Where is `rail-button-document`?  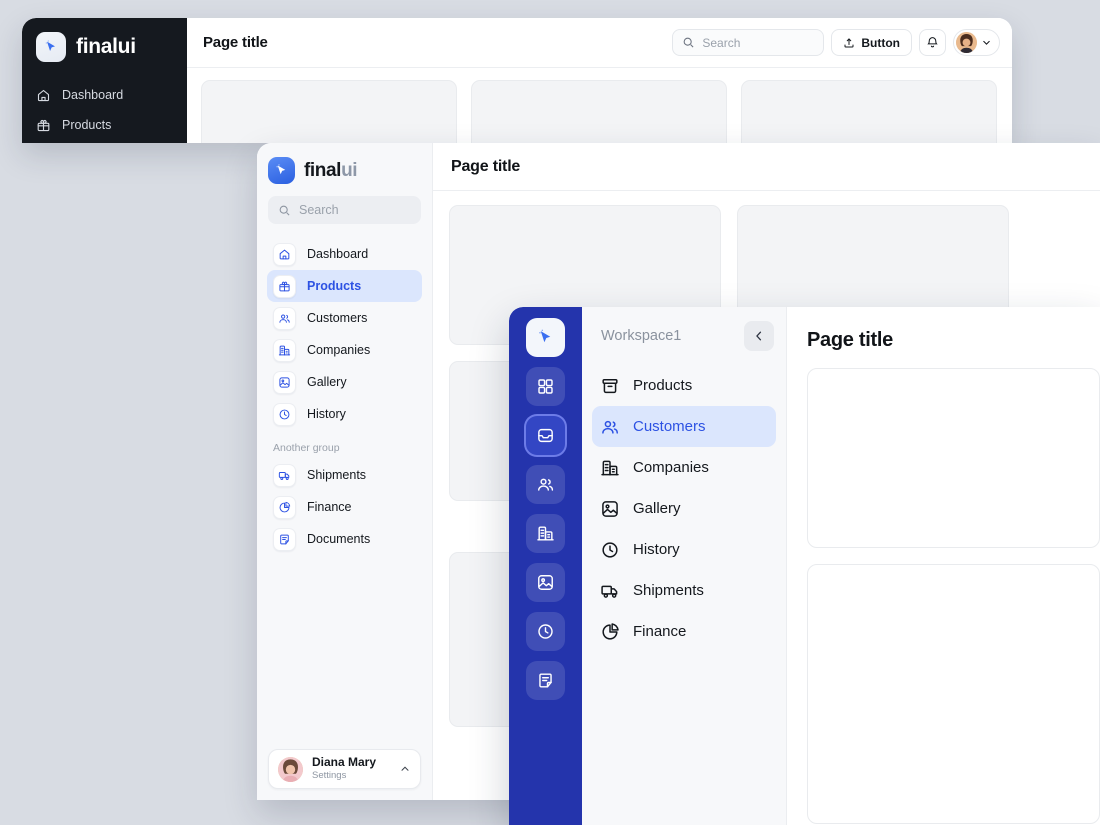 rail-button-document is located at coordinates (545, 680).